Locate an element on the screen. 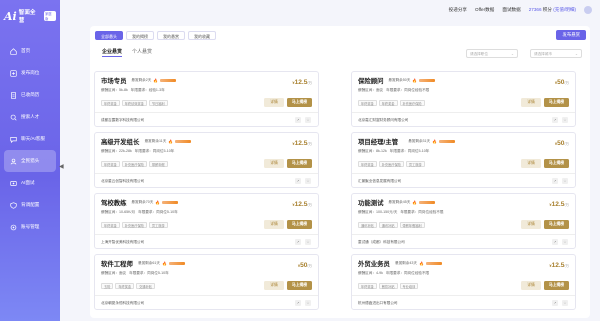 The width and height of the screenshot is (600, 321). job-title: 功能测试 is located at coordinates (371, 202).